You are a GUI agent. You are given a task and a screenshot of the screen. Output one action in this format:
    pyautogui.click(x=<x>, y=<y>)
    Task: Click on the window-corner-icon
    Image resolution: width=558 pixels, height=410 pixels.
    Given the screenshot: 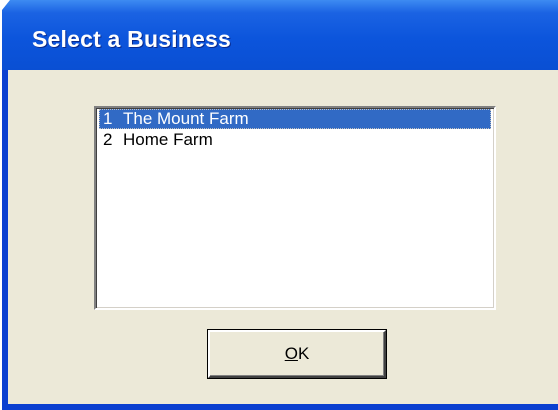 What is the action you would take?
    pyautogui.click(x=6, y=5)
    